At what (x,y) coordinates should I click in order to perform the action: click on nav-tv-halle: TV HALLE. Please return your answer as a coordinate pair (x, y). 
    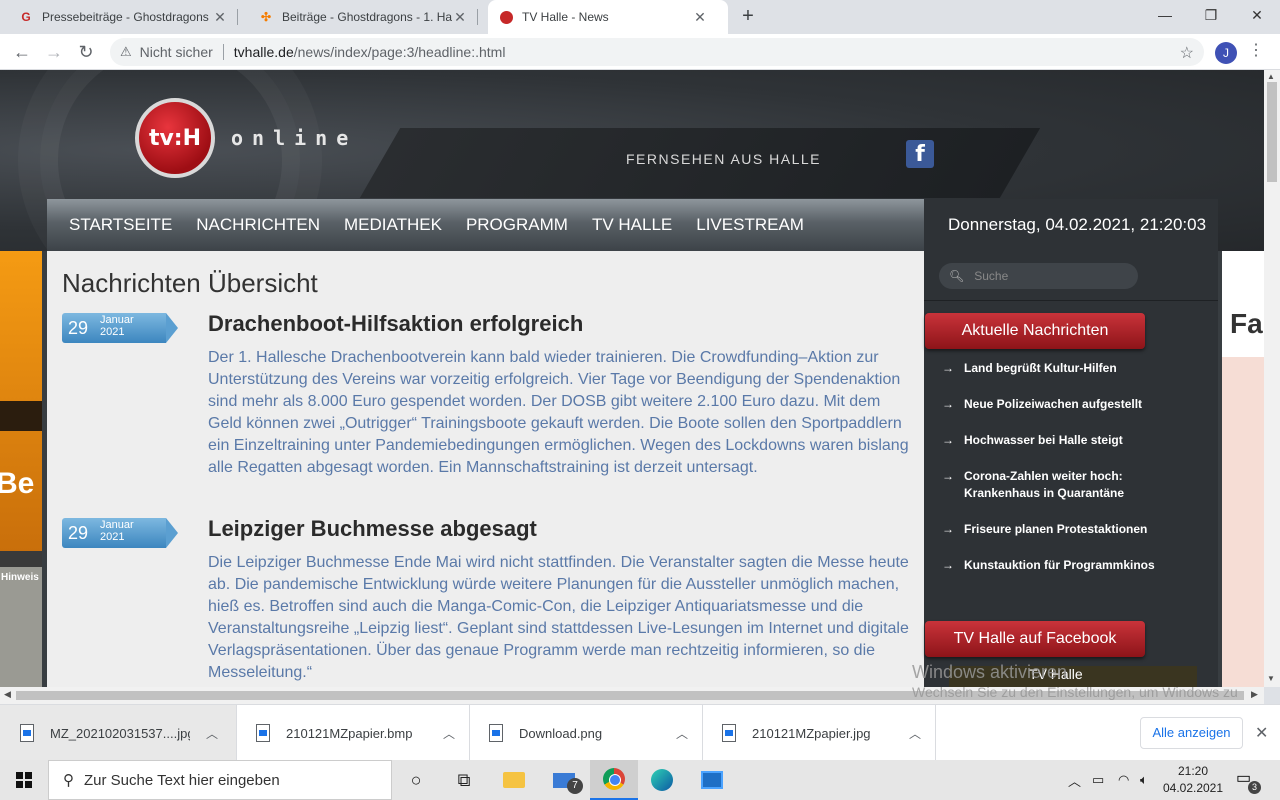
    Looking at the image, I should click on (632, 225).